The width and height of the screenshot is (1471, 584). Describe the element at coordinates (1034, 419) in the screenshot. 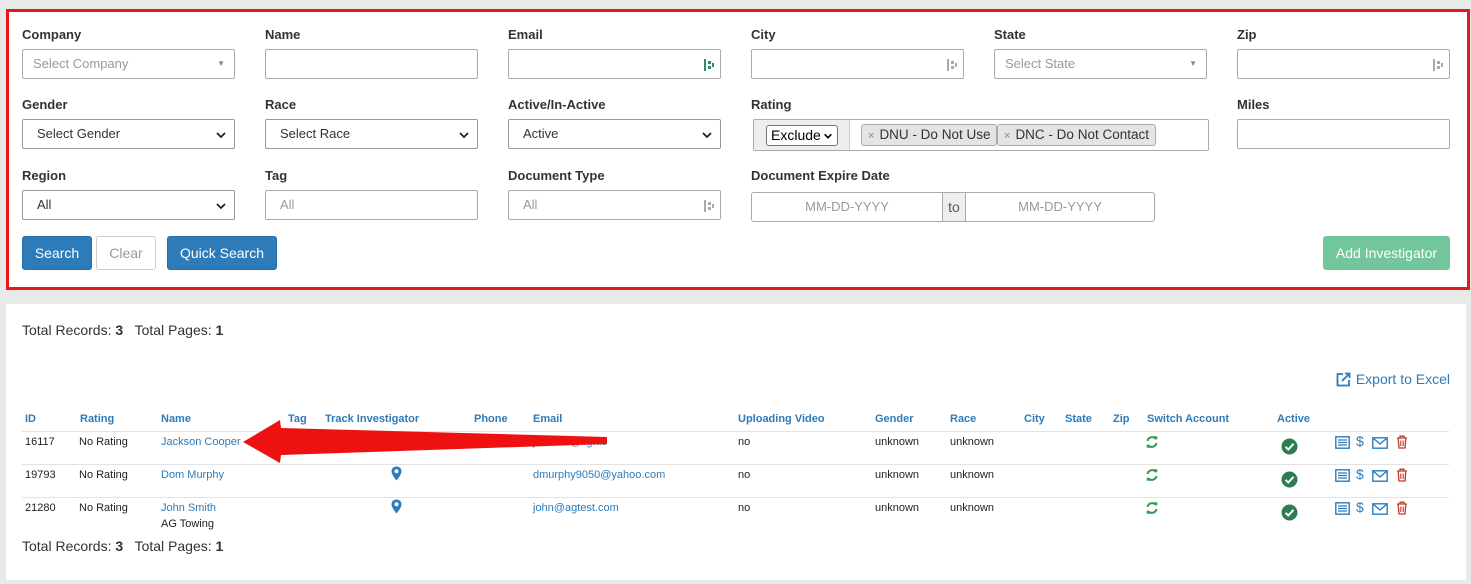

I see `col-city: City` at that location.